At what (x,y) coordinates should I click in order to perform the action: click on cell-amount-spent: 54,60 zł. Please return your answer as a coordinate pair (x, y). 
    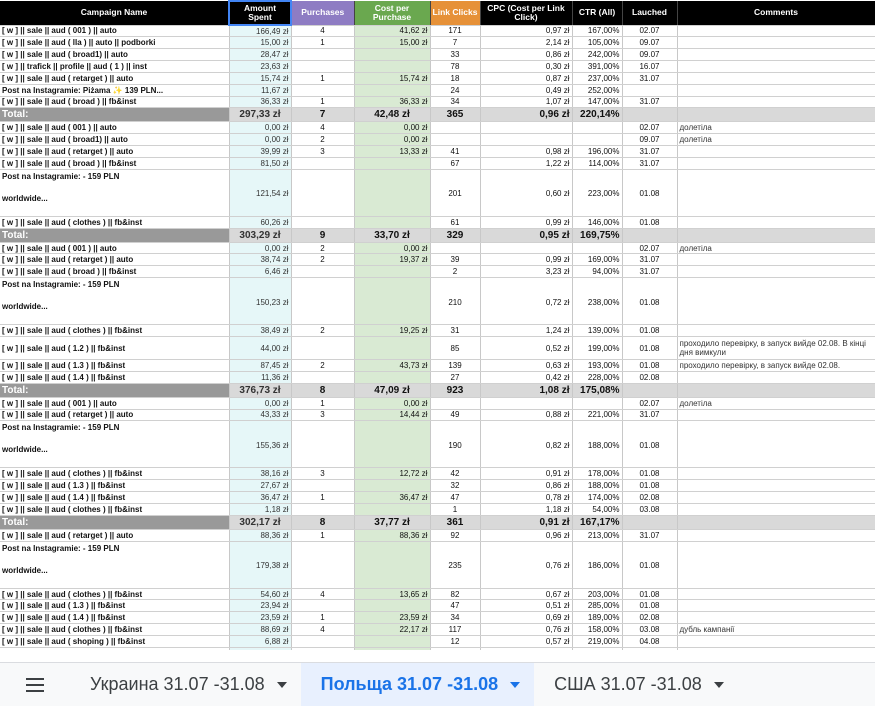
    Looking at the image, I should click on (260, 594).